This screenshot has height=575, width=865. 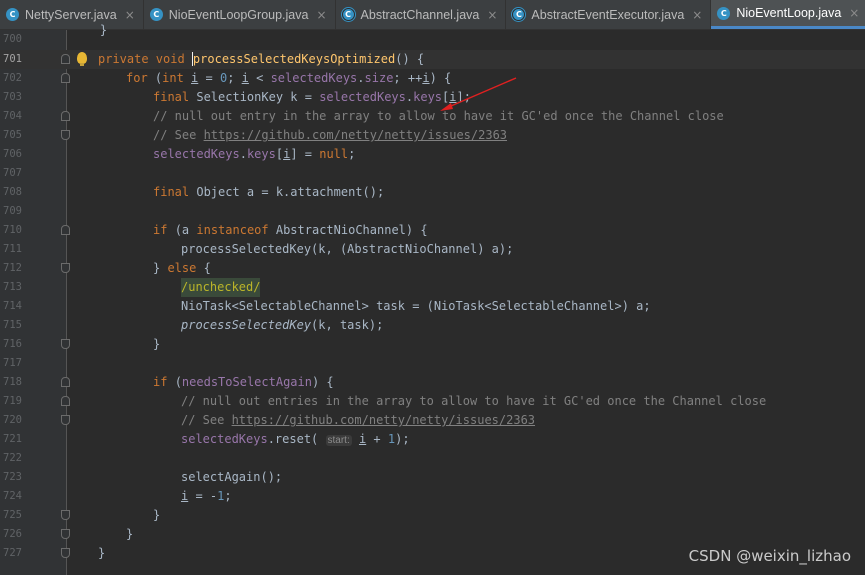 What do you see at coordinates (221, 287) in the screenshot?
I see `annotation: /unchecked/` at bounding box center [221, 287].